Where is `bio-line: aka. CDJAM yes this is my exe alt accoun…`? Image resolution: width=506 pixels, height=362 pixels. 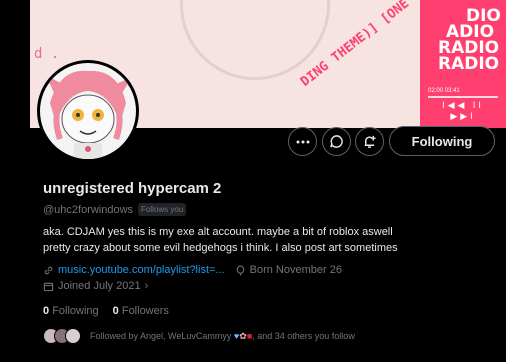
bio-line: aka. CDJAM yes this is my exe alt accoun… is located at coordinates (218, 232).